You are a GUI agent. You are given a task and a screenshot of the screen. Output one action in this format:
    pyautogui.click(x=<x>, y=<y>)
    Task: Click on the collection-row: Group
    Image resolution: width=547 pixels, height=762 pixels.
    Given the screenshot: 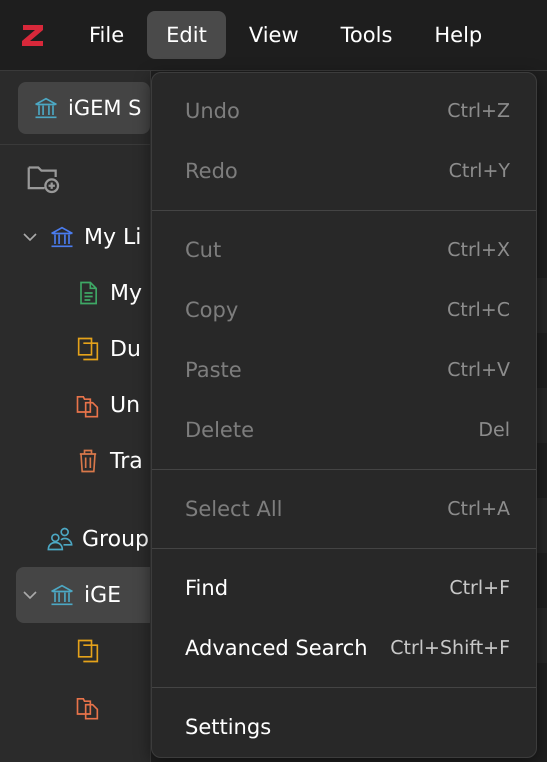 What is the action you would take?
    pyautogui.click(x=83, y=539)
    